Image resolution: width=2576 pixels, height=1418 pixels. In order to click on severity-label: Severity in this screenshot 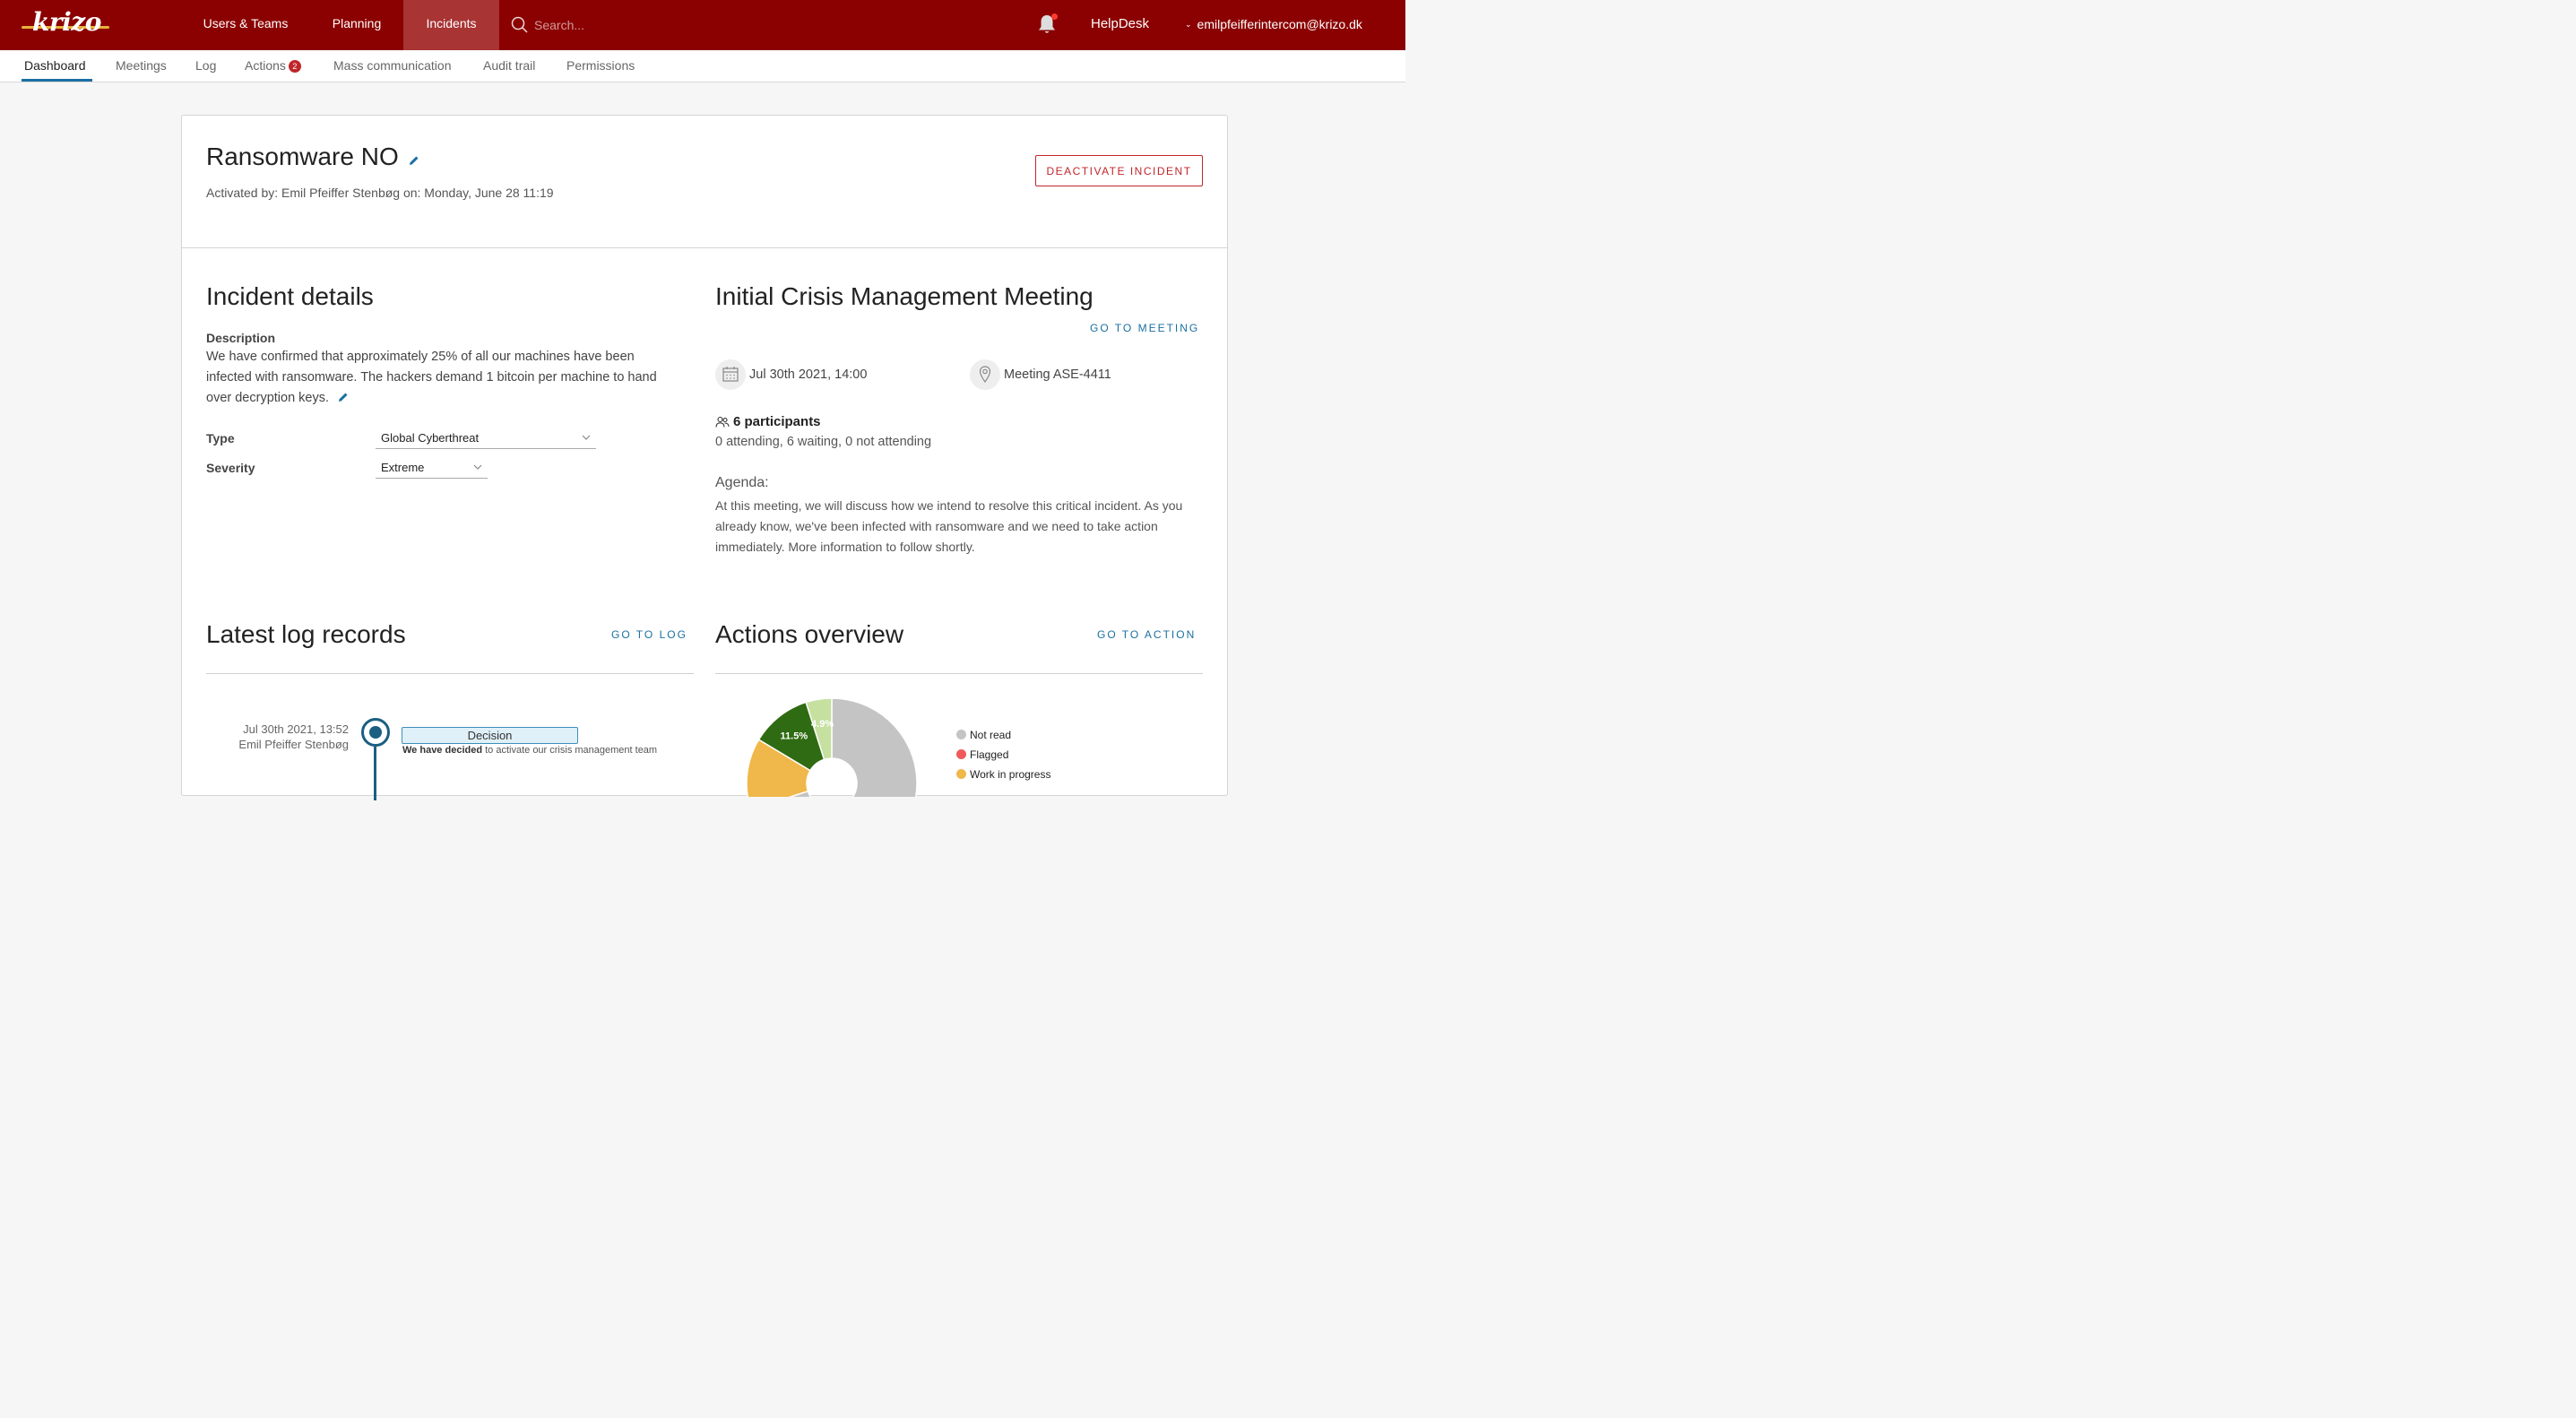, I will do `click(230, 468)`.